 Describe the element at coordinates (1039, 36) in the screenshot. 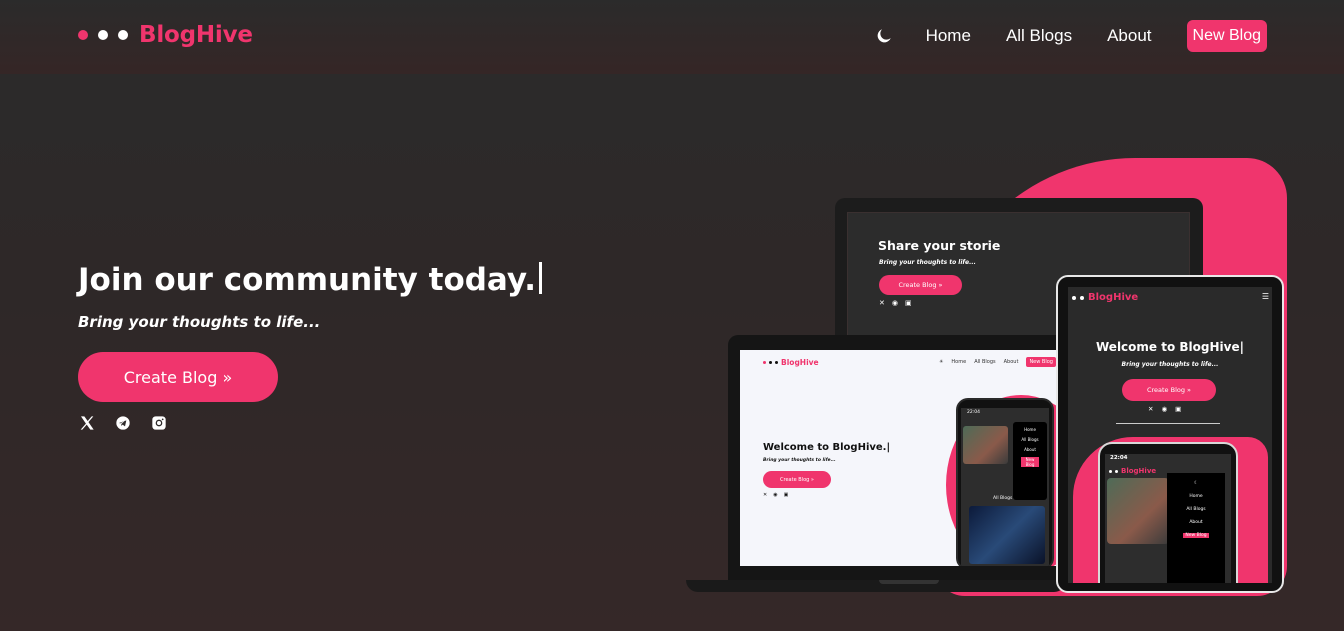

I see `nav-link-all-blogs: All Blogs` at that location.